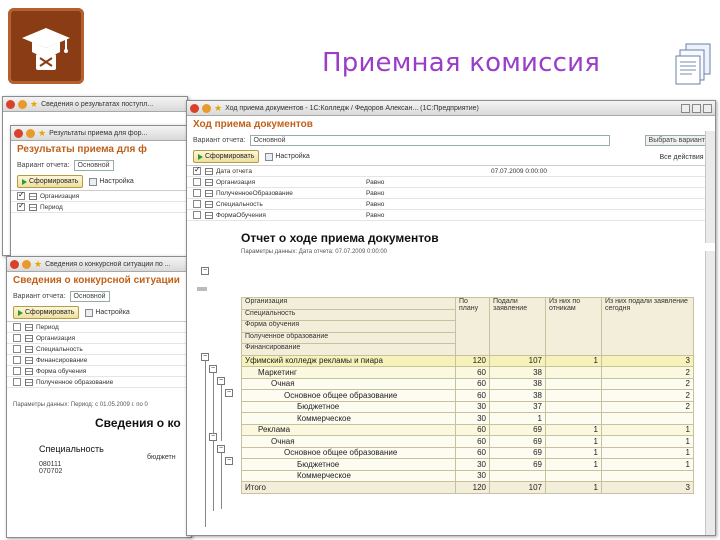 The height and width of the screenshot is (540, 720). Describe the element at coordinates (472, 383) in the screenshot. I see `row-value: 60` at that location.